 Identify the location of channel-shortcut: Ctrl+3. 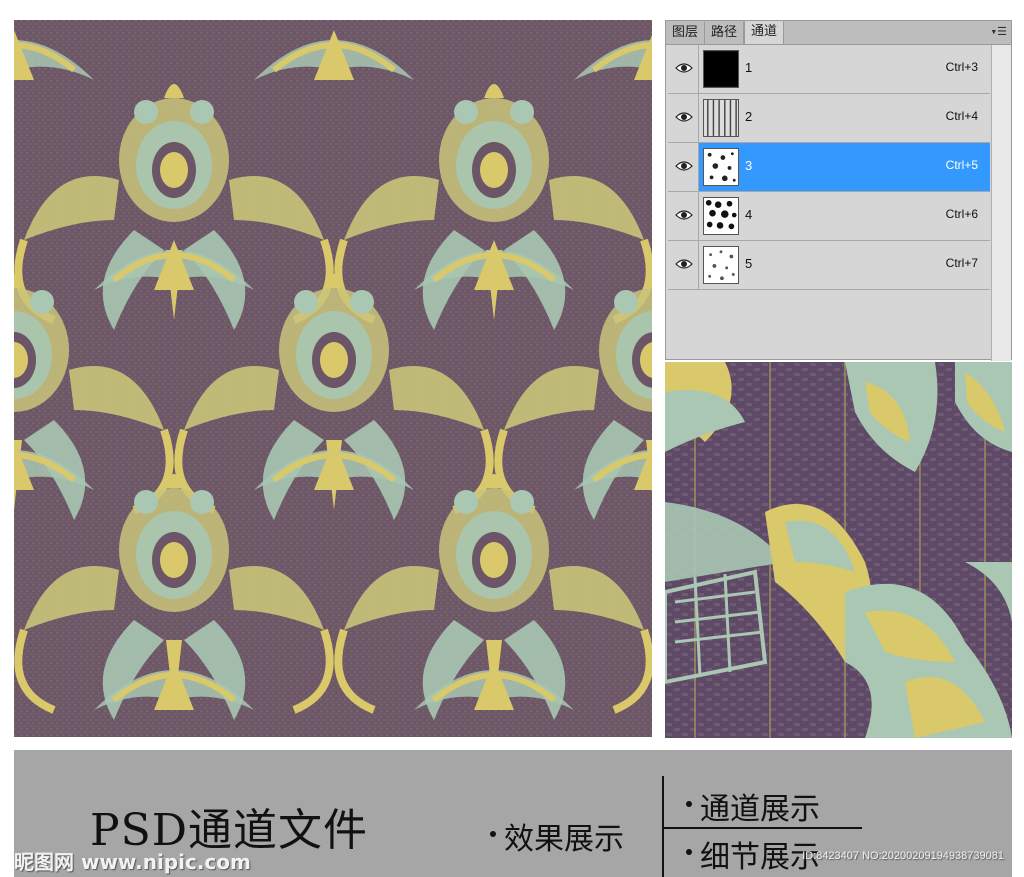
(961, 67).